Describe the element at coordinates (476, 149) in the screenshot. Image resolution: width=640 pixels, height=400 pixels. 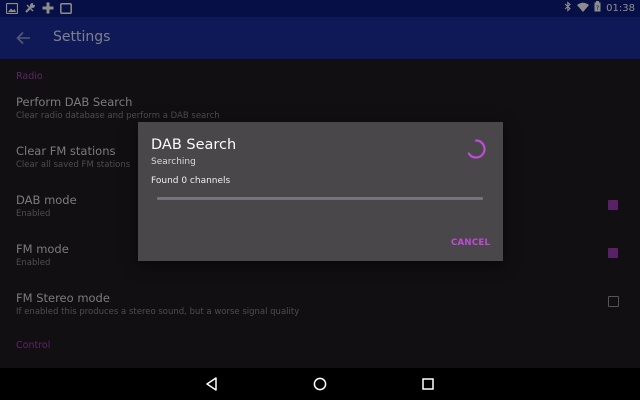
I see `loading-spinner-icon` at that location.